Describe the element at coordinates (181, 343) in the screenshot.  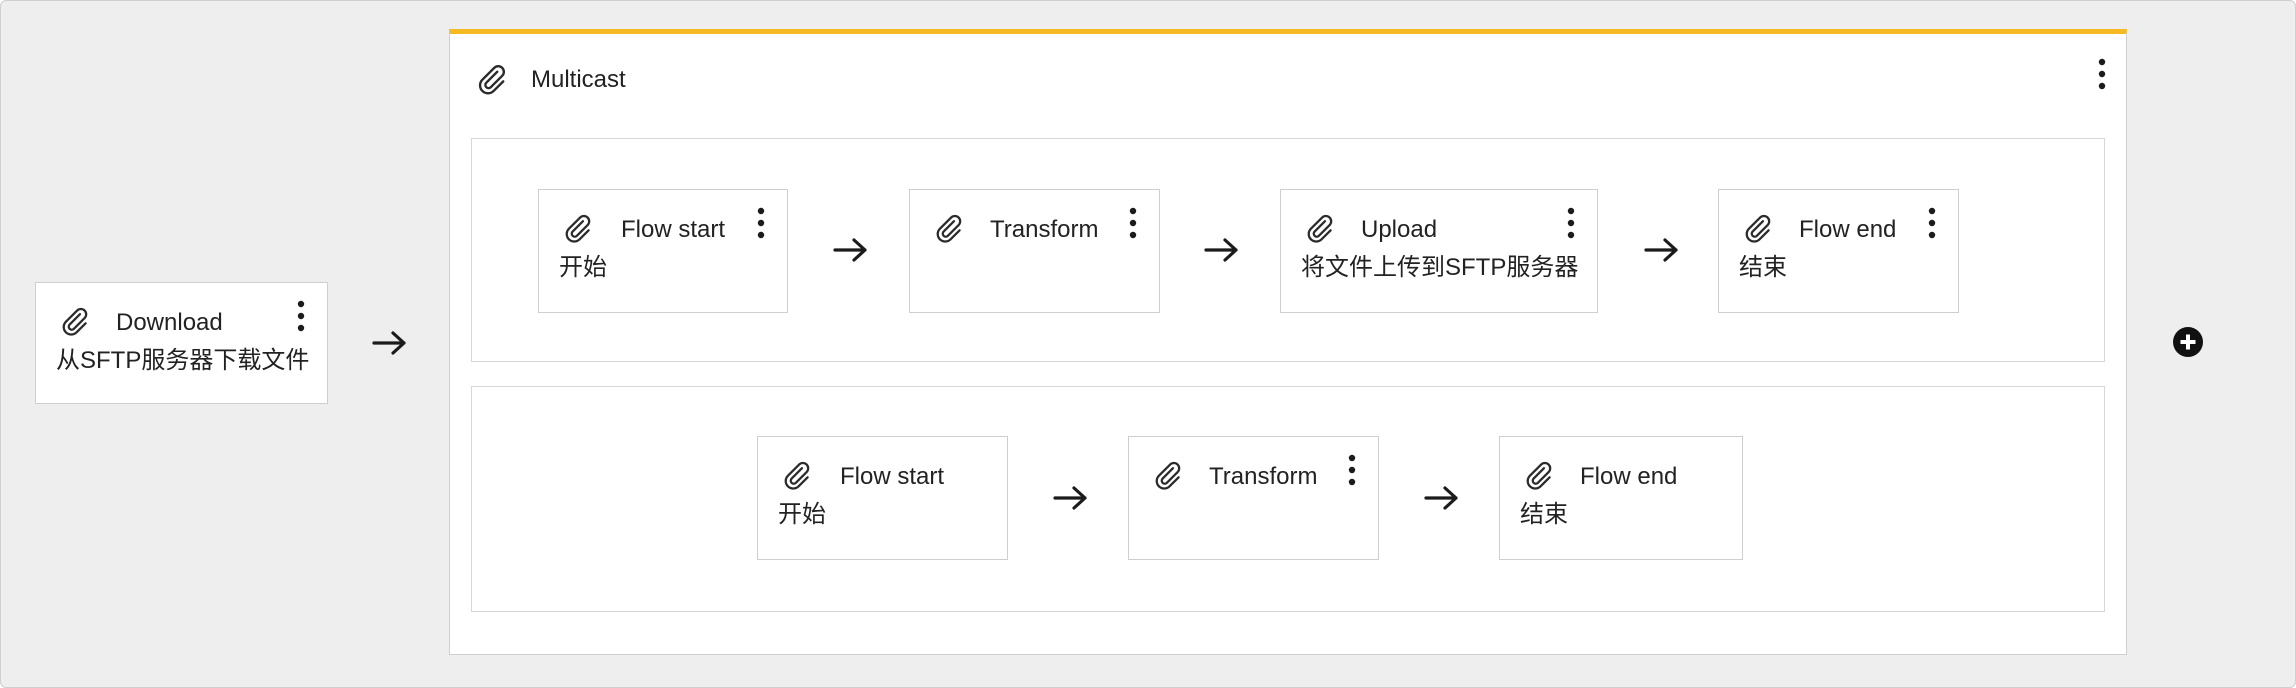
I see `download-node: Download 从SFTP服务器下载文件` at that location.